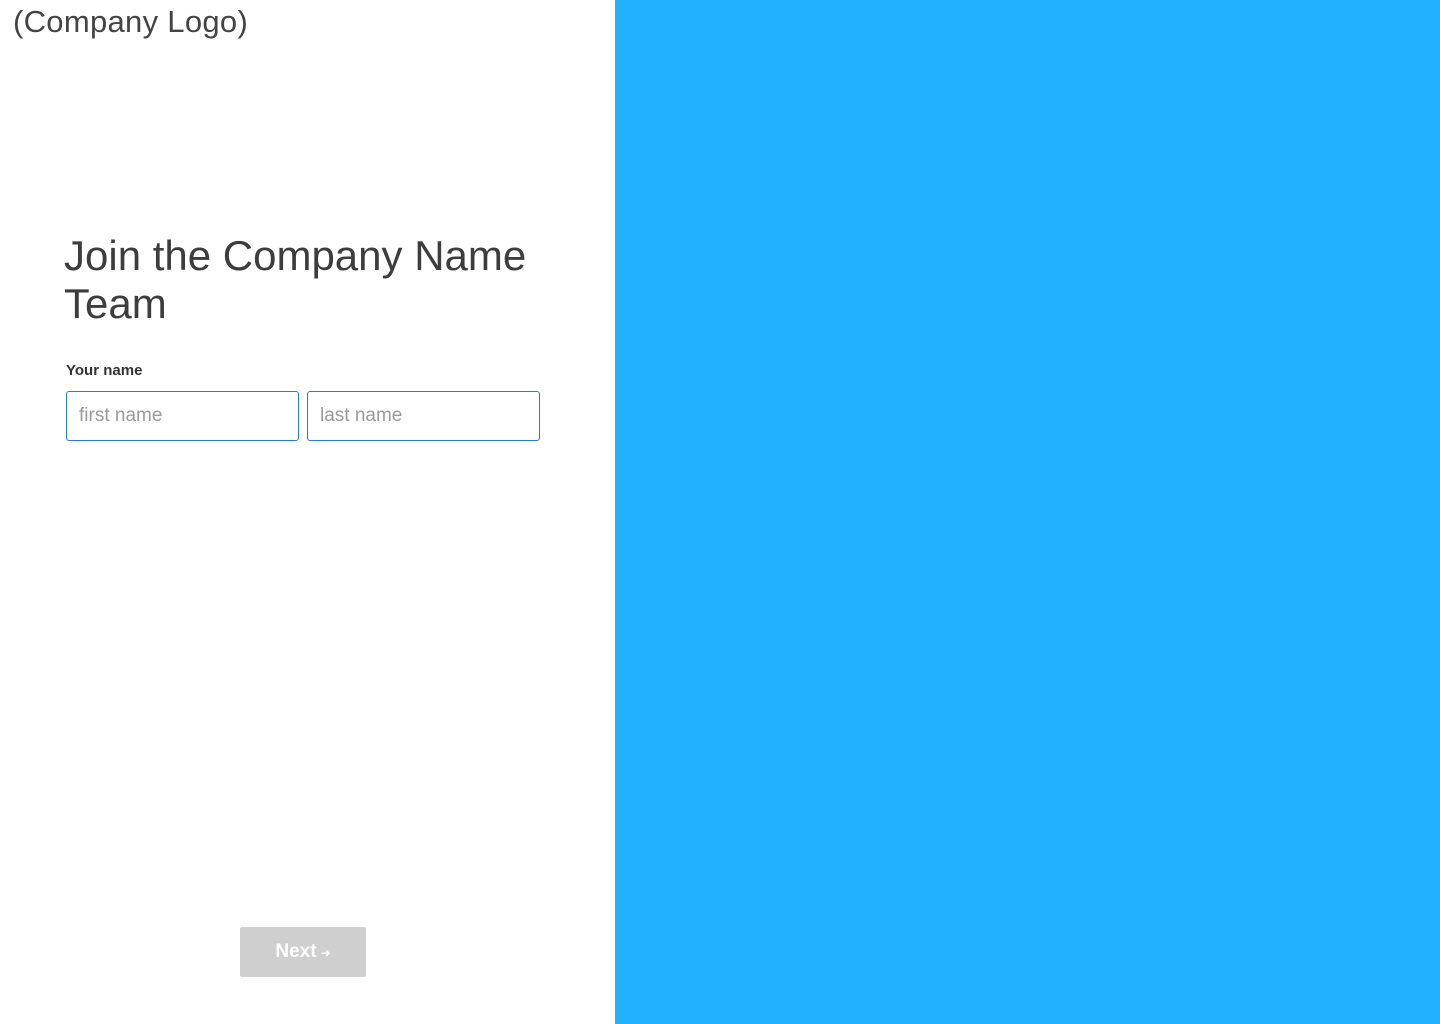  I want to click on arrow-right-icon: ➜, so click(325, 953).